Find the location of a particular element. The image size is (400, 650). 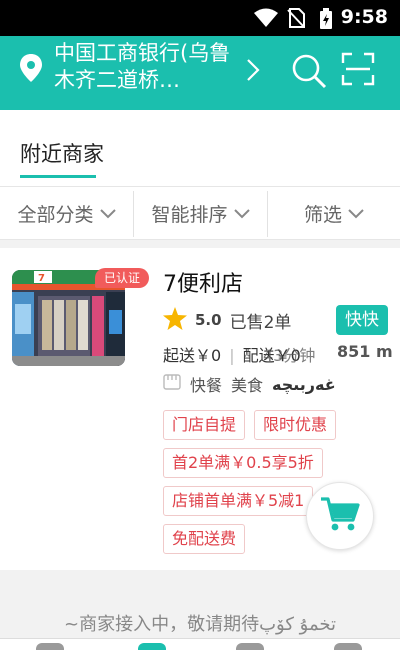

distance: 851 m is located at coordinates (365, 351).